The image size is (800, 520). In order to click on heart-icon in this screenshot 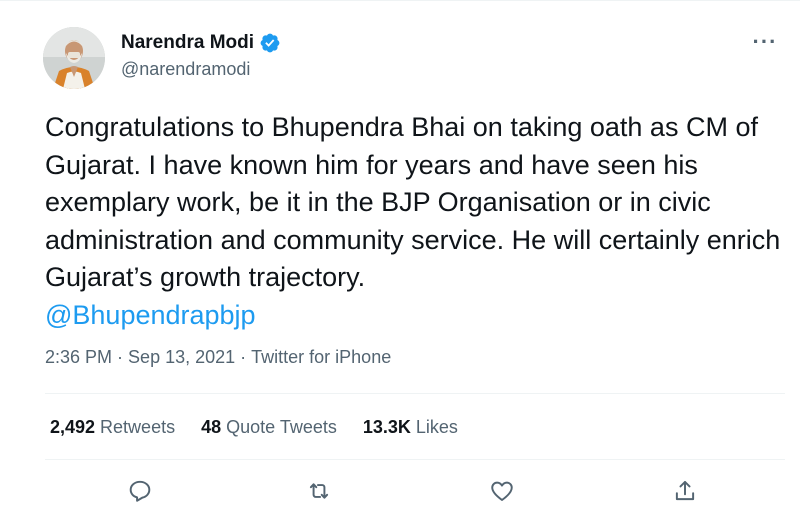, I will do `click(502, 491)`.